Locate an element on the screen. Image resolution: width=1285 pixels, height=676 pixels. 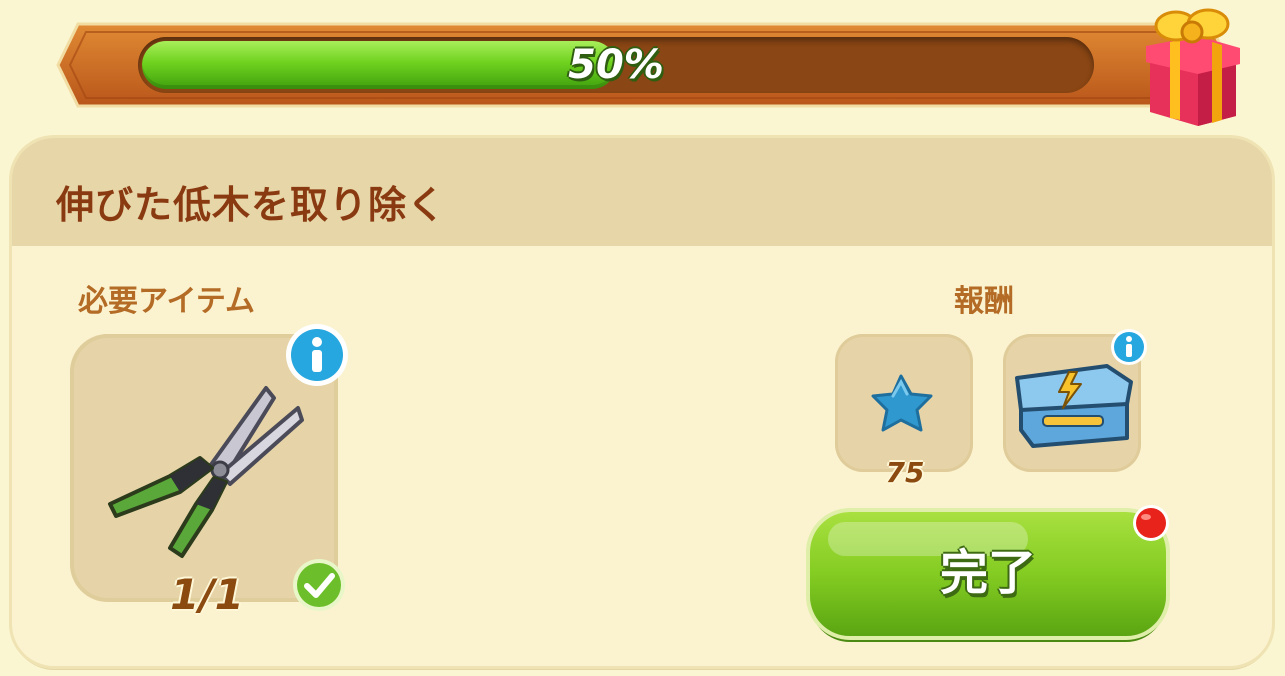
complete-button-label: 完了 is located at coordinates (987, 573).